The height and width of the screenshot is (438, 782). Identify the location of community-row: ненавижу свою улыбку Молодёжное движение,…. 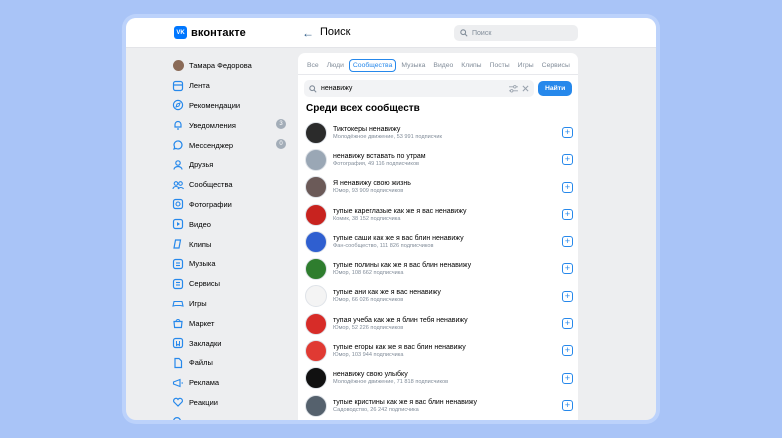
(439, 378).